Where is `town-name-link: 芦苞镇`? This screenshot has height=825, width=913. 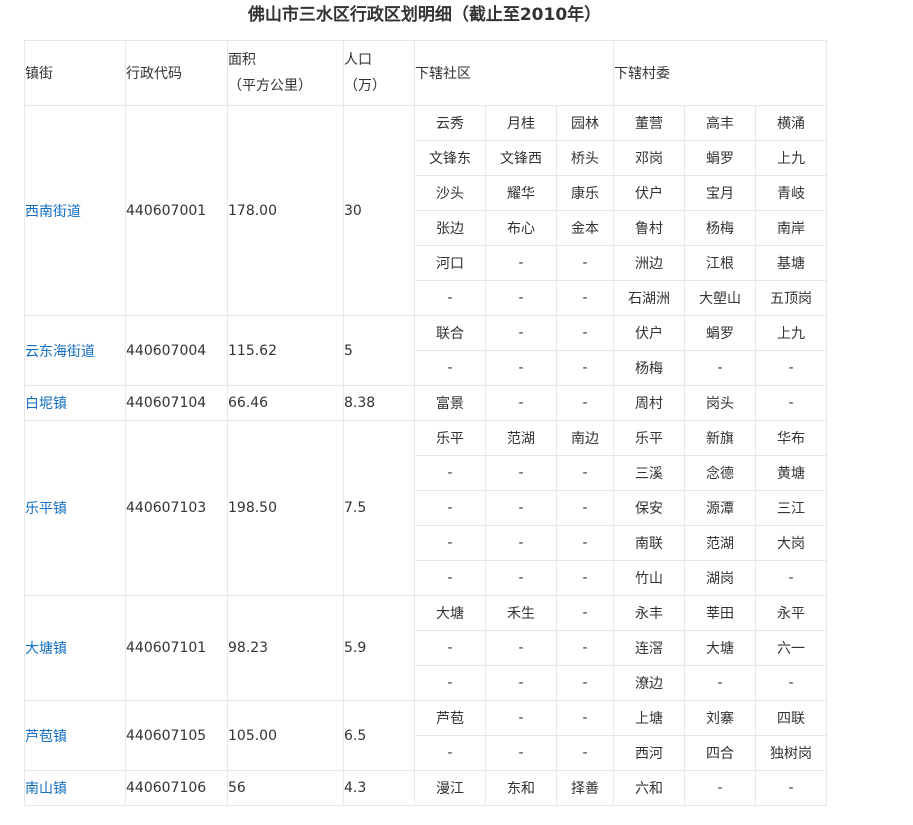 town-name-link: 芦苞镇 is located at coordinates (75, 735).